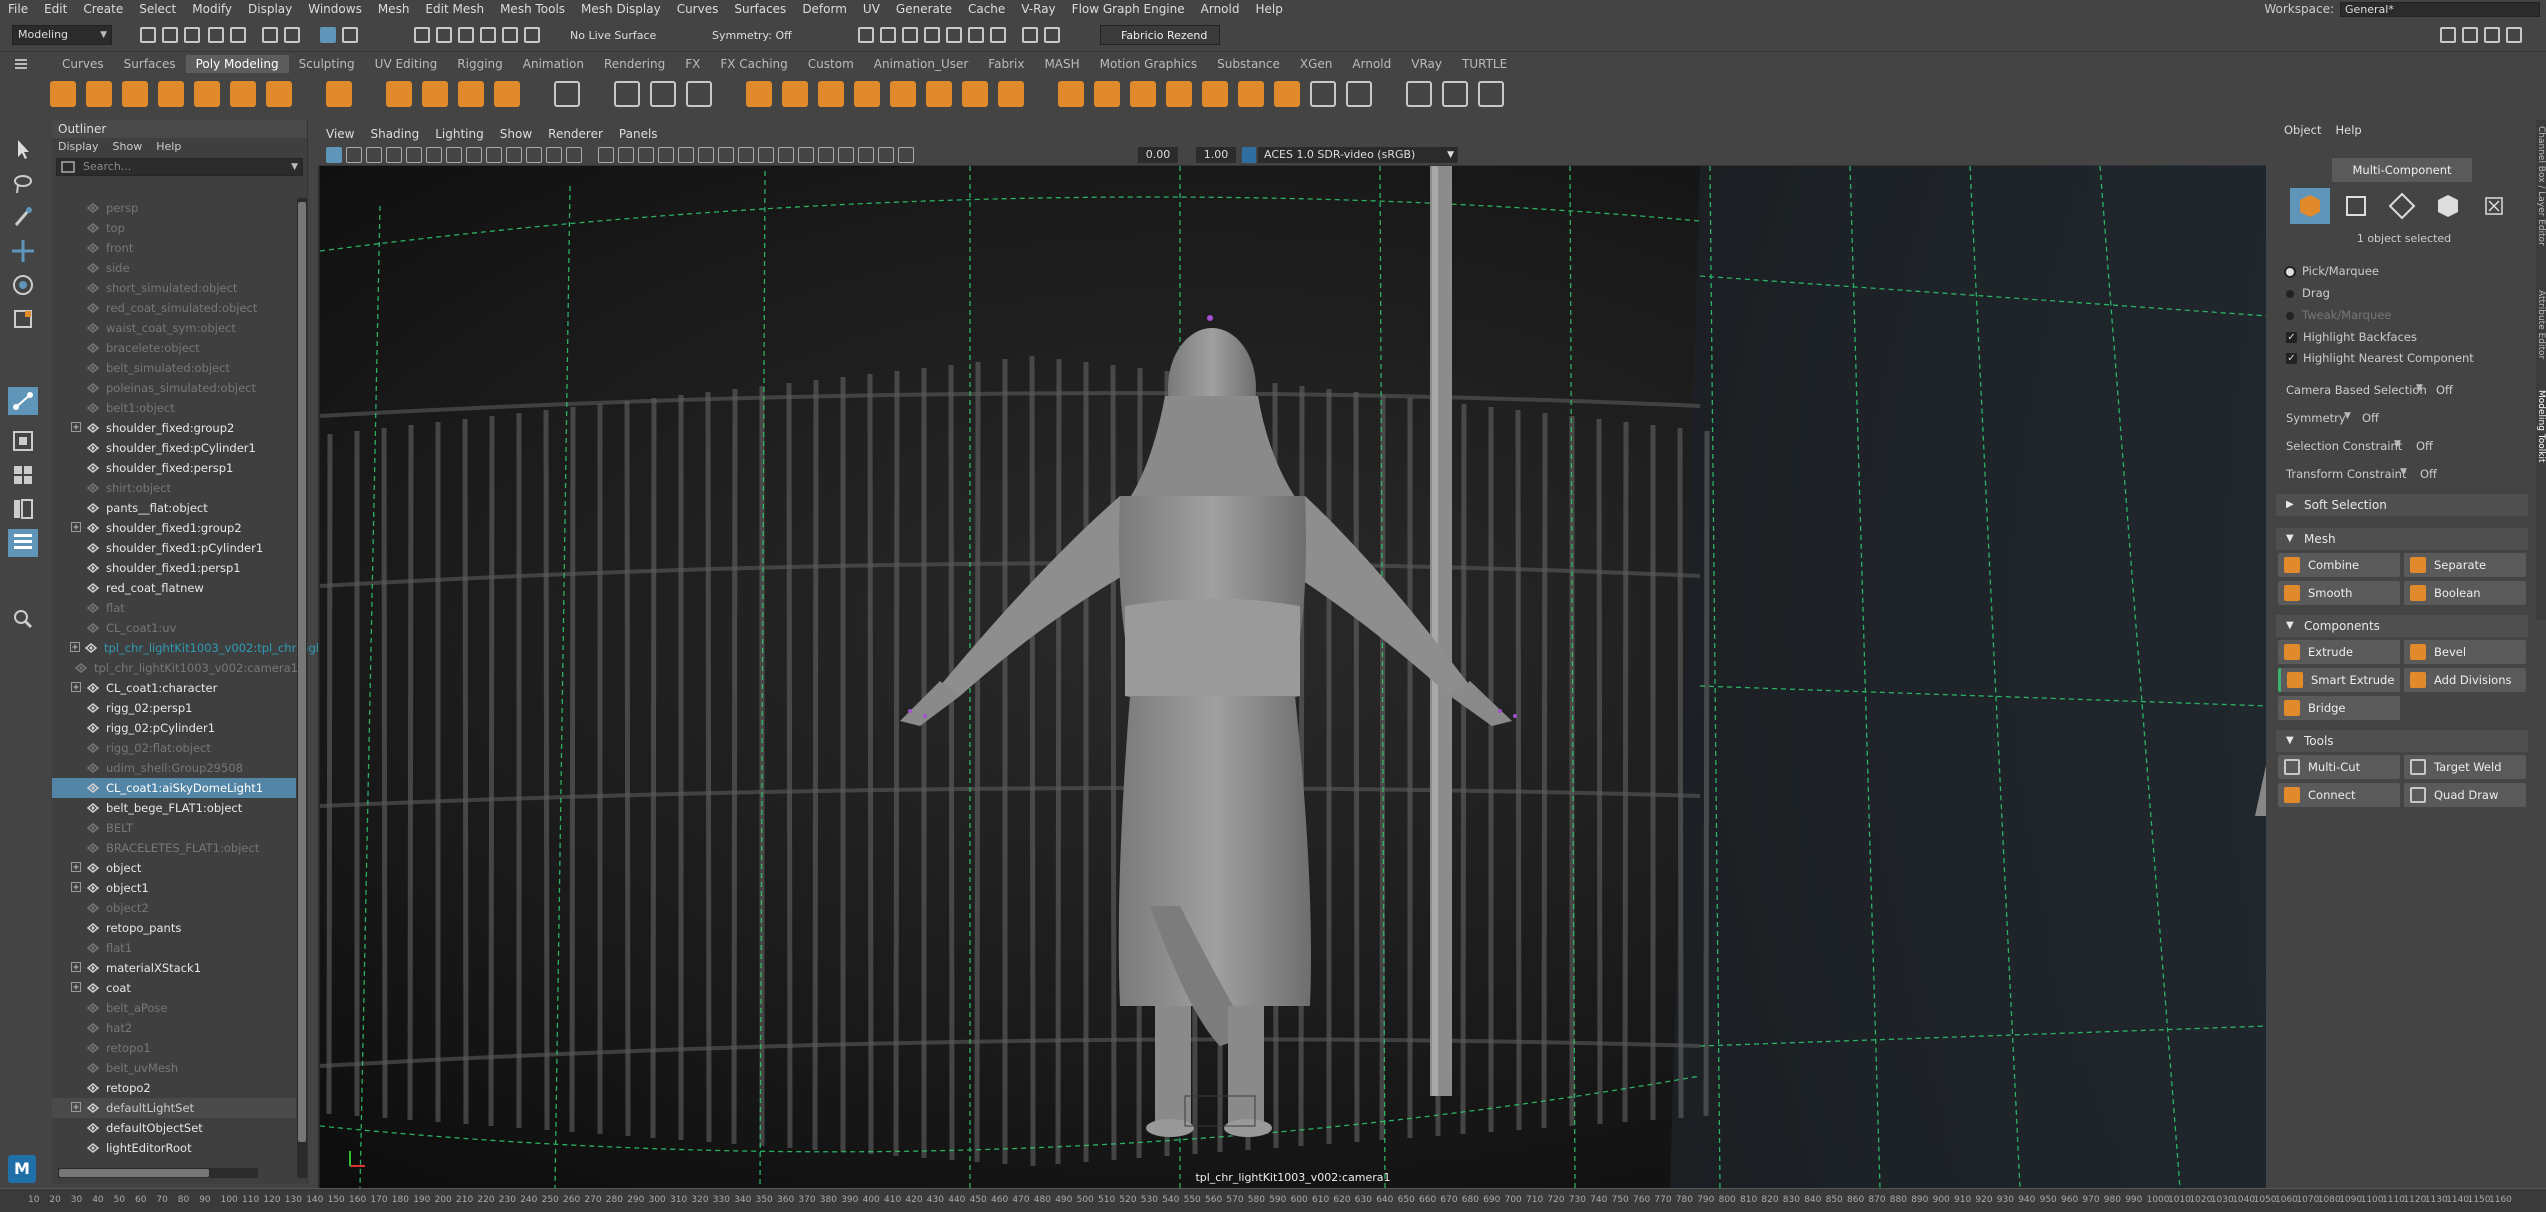 This screenshot has height=1212, width=2546. I want to click on menu-mesh-display: Mesh Display, so click(621, 9).